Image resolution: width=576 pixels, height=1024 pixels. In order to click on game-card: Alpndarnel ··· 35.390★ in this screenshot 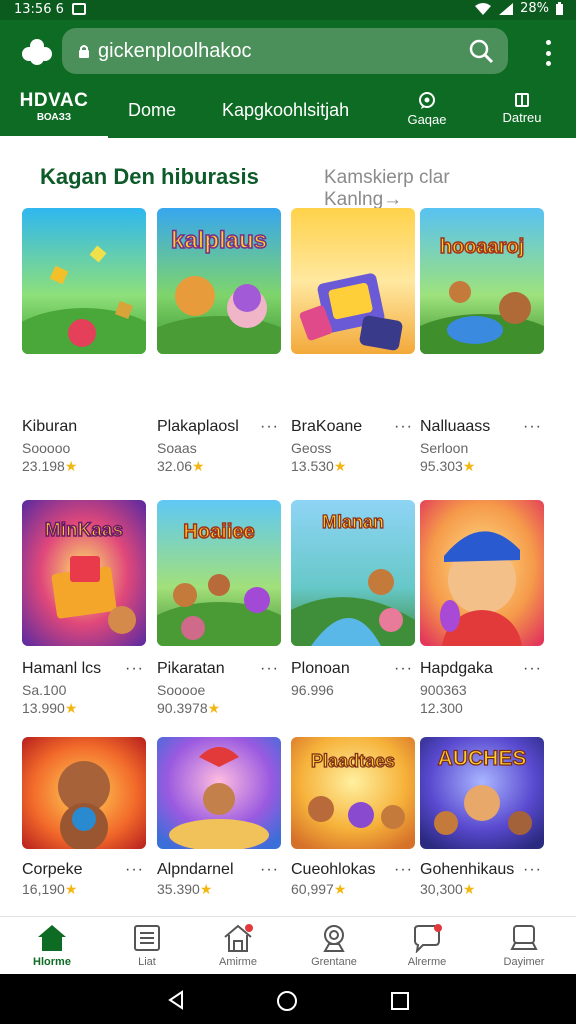, I will do `click(219, 817)`.